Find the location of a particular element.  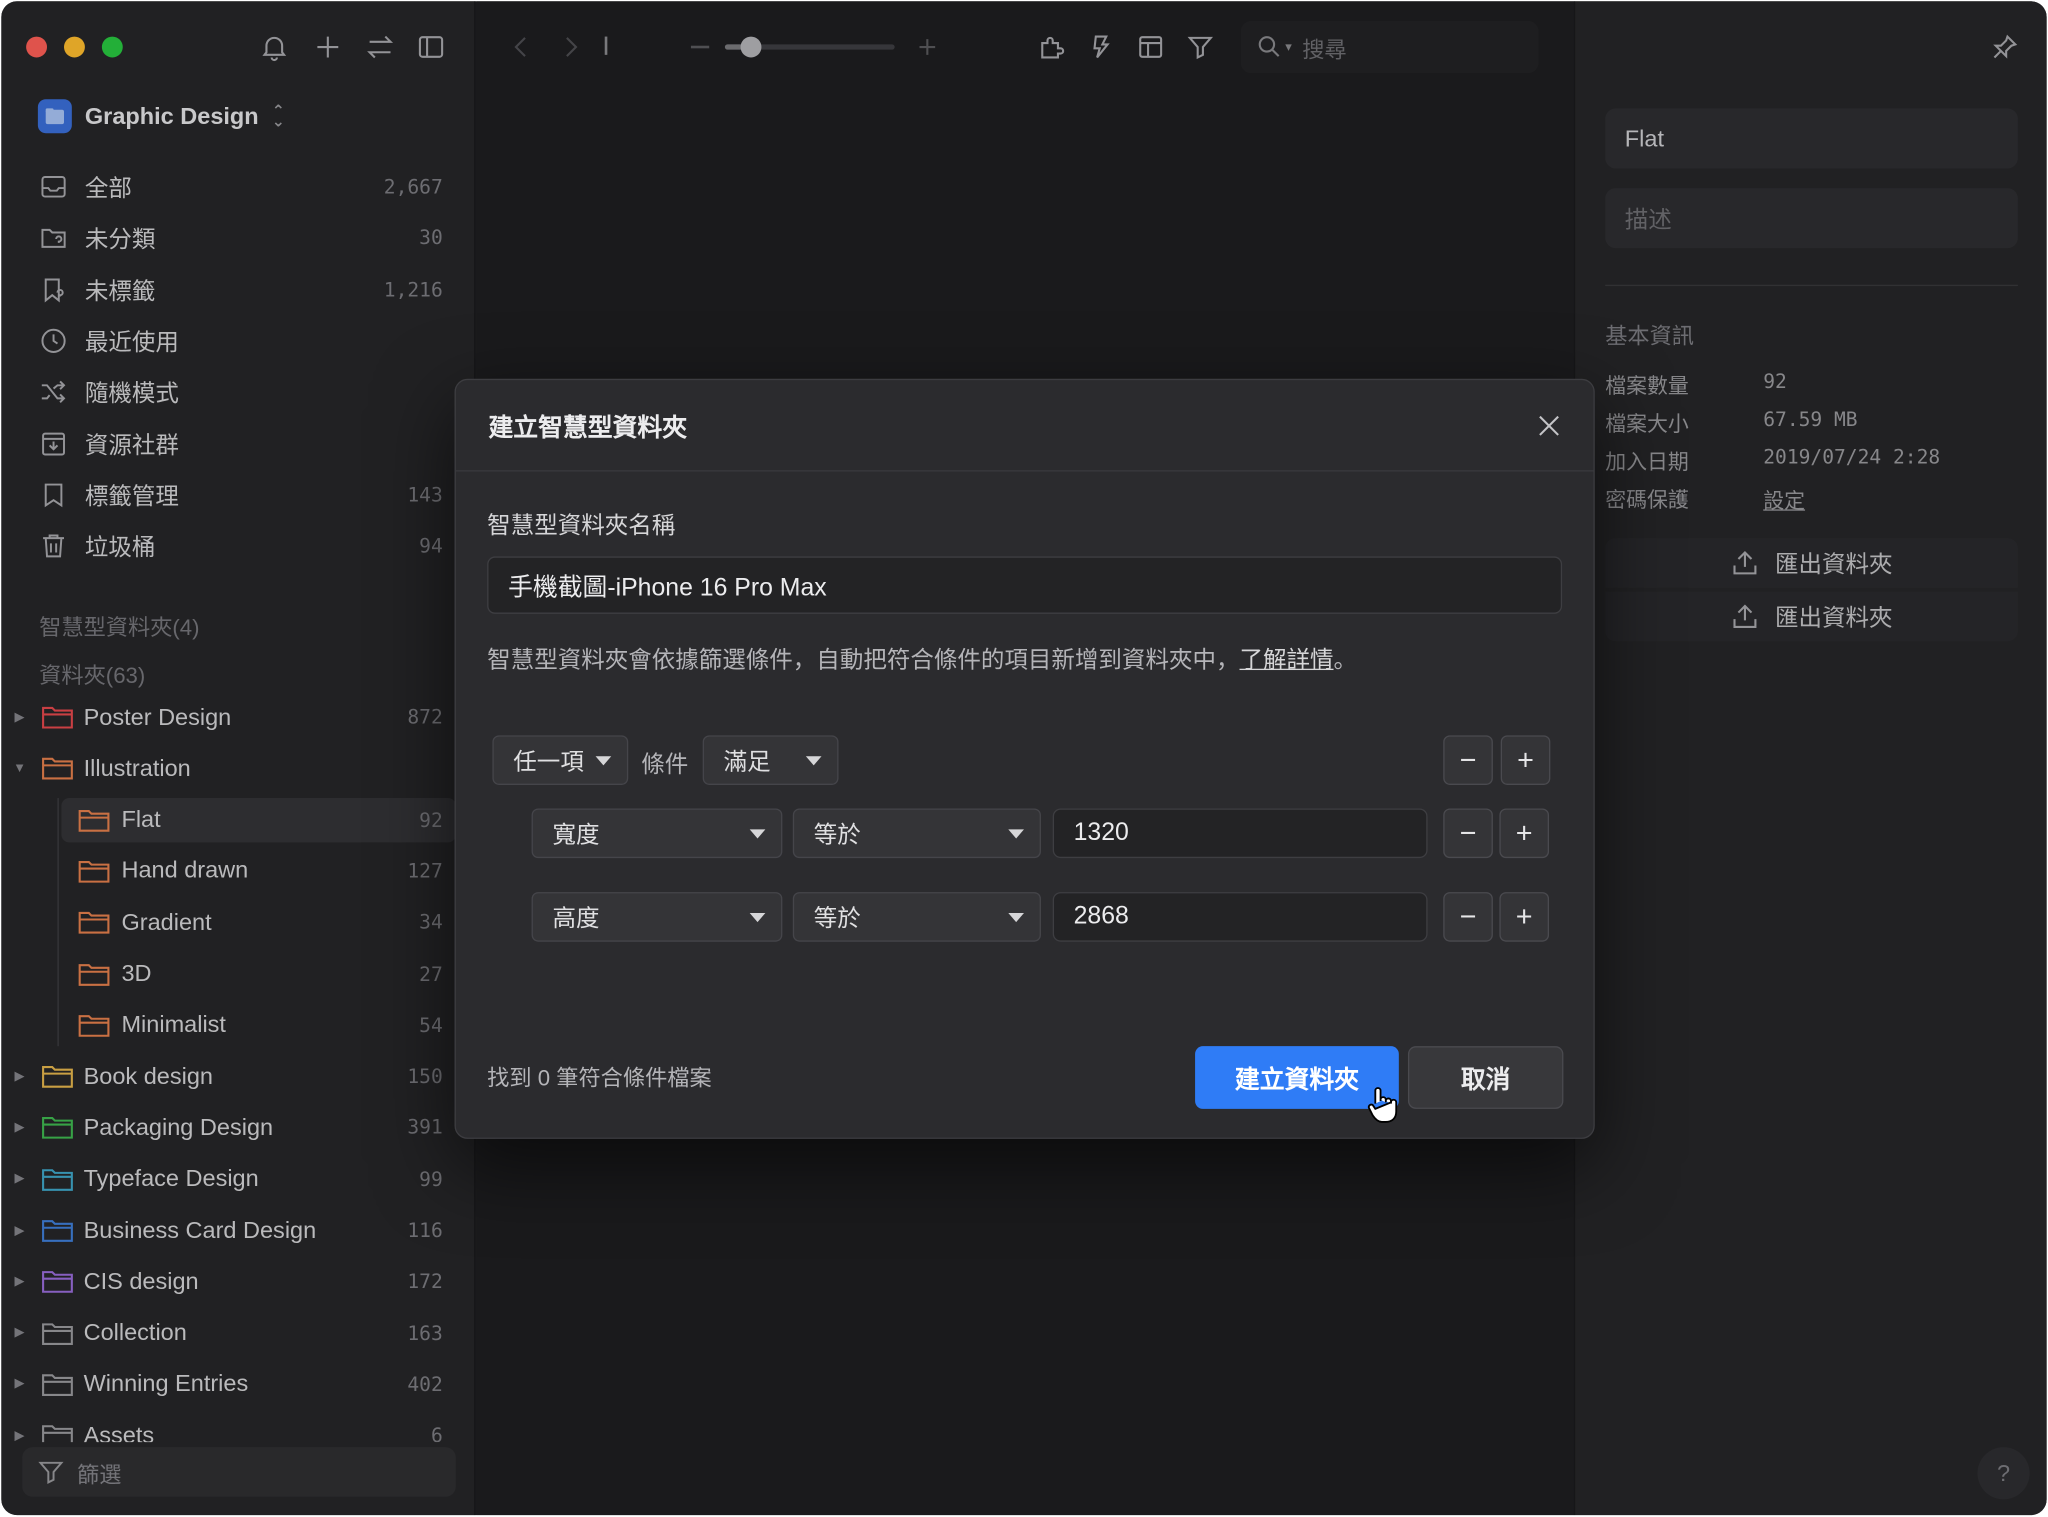

match-count-text: 找到 0 筆符合條件檔案 is located at coordinates (599, 1078).